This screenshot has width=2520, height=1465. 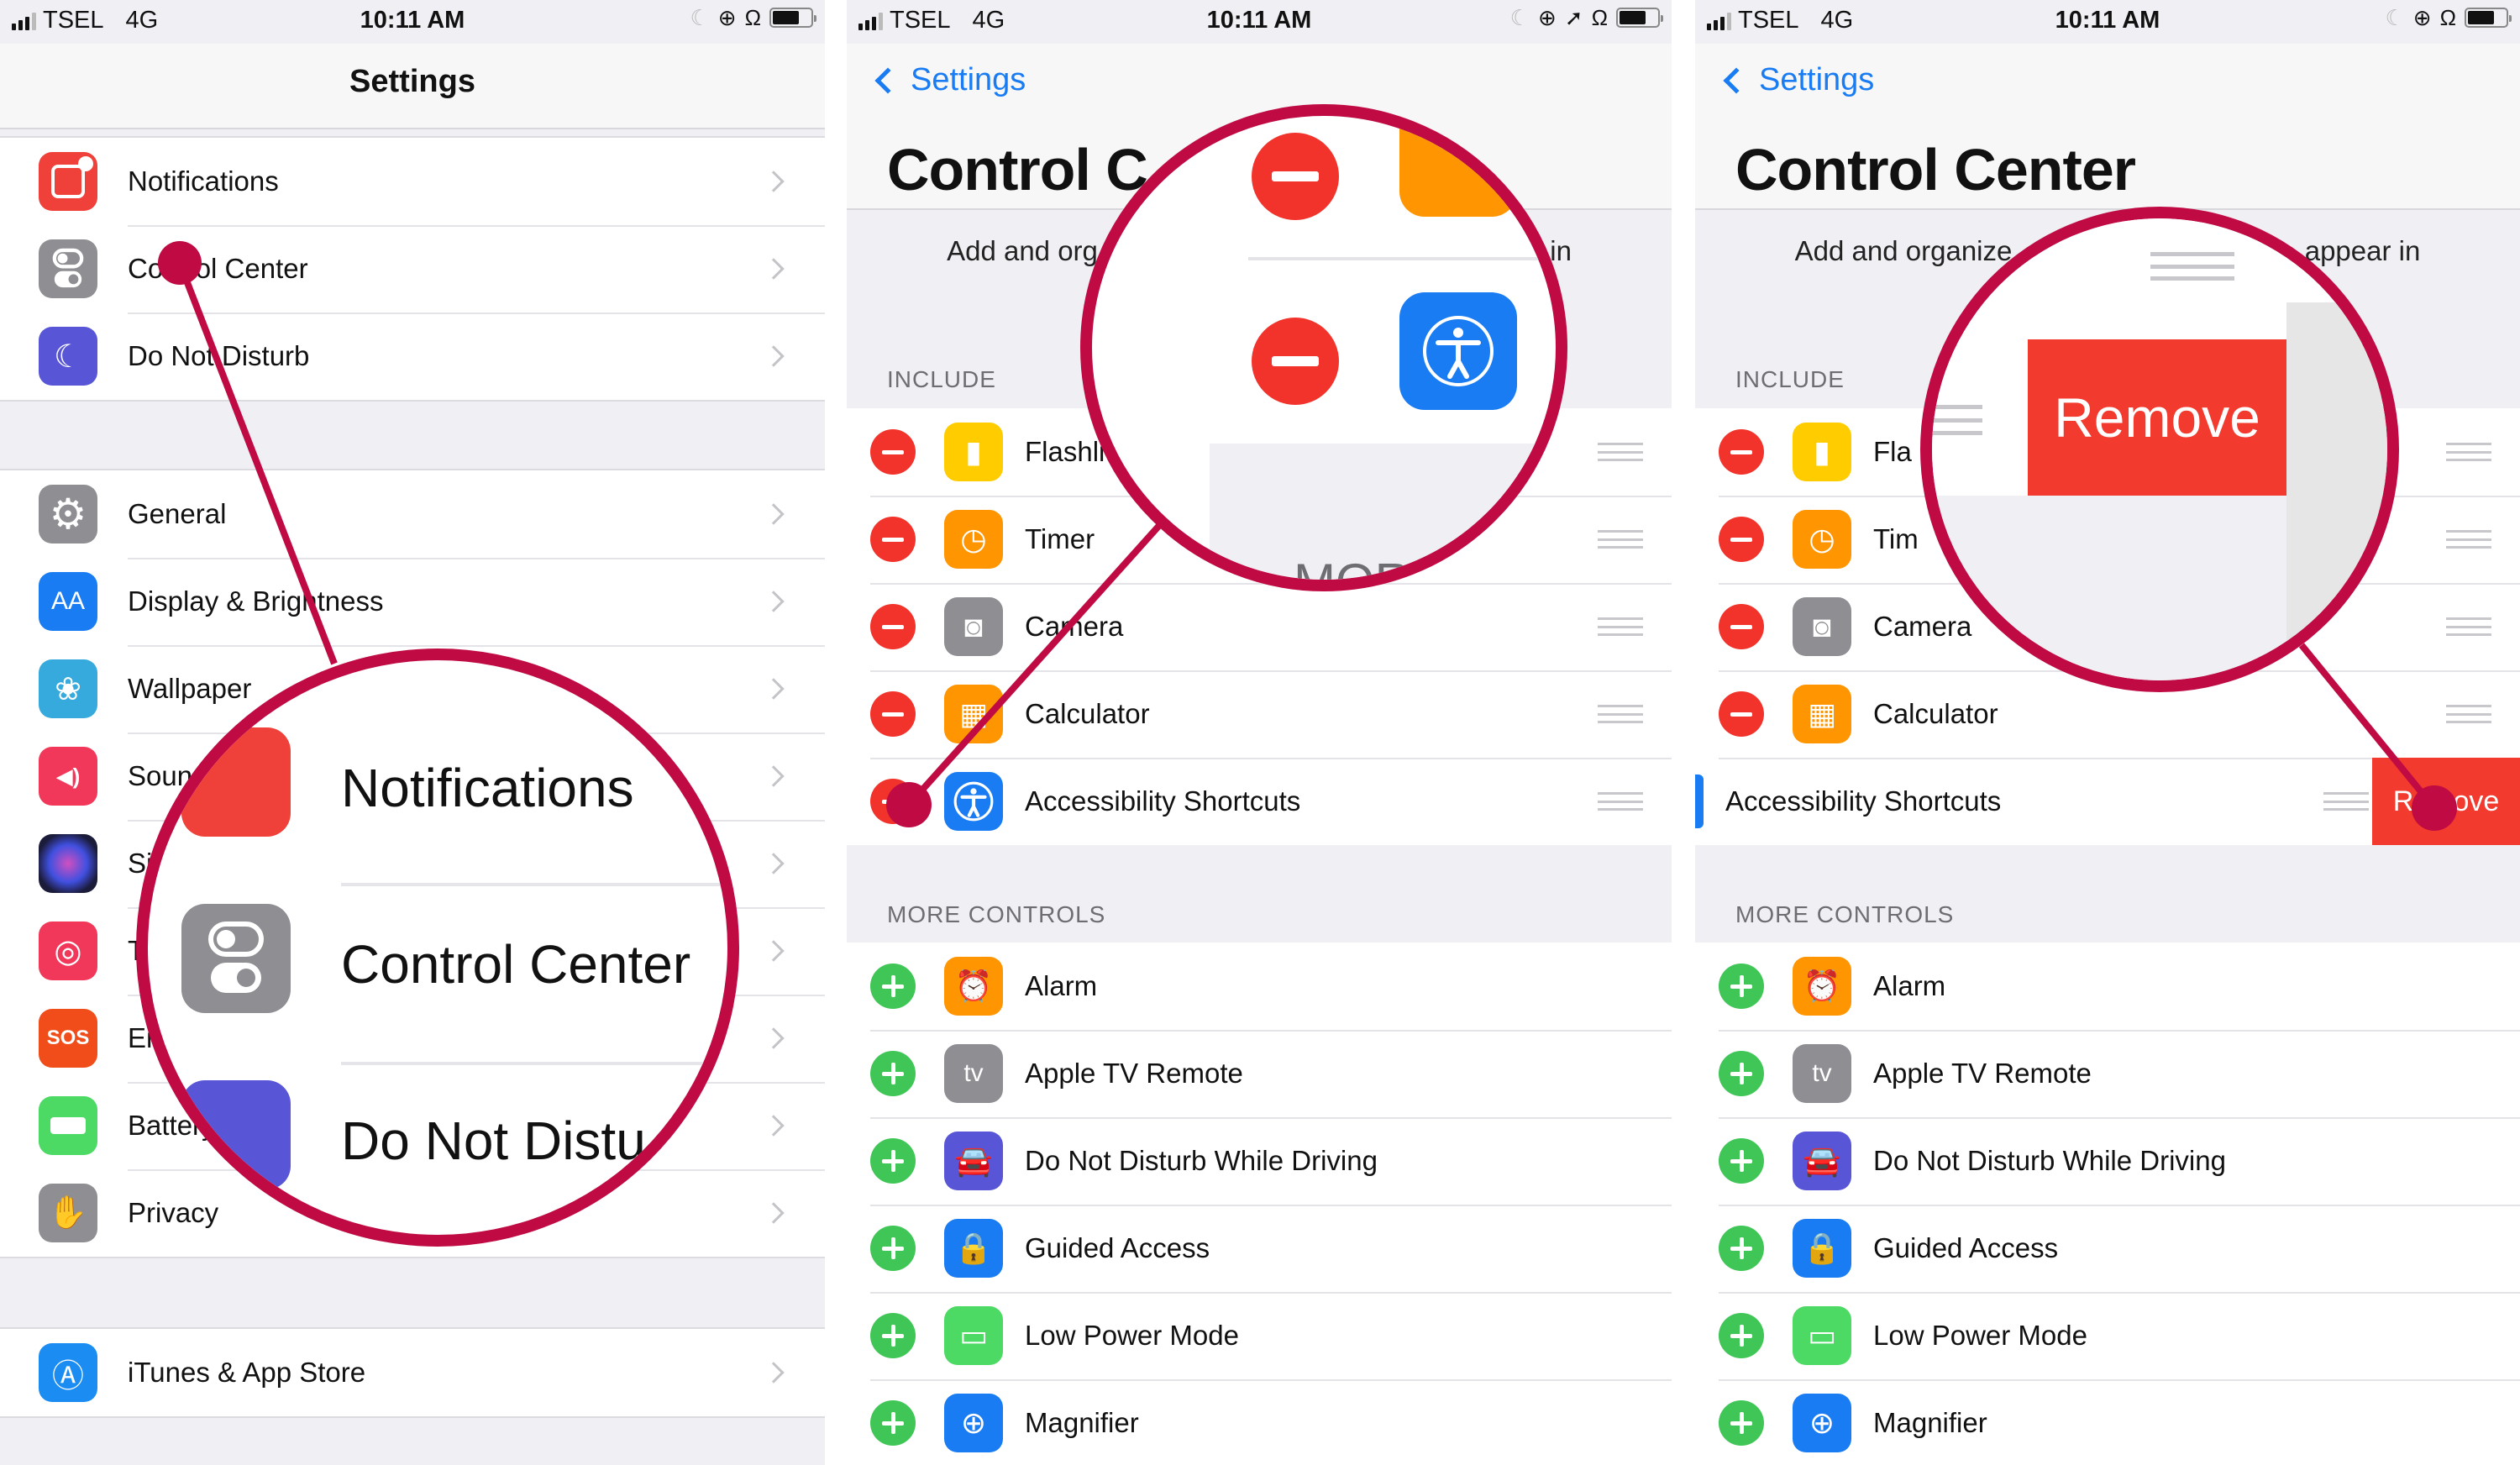 I want to click on settings-row-notifications: Notifications, so click(x=412, y=181).